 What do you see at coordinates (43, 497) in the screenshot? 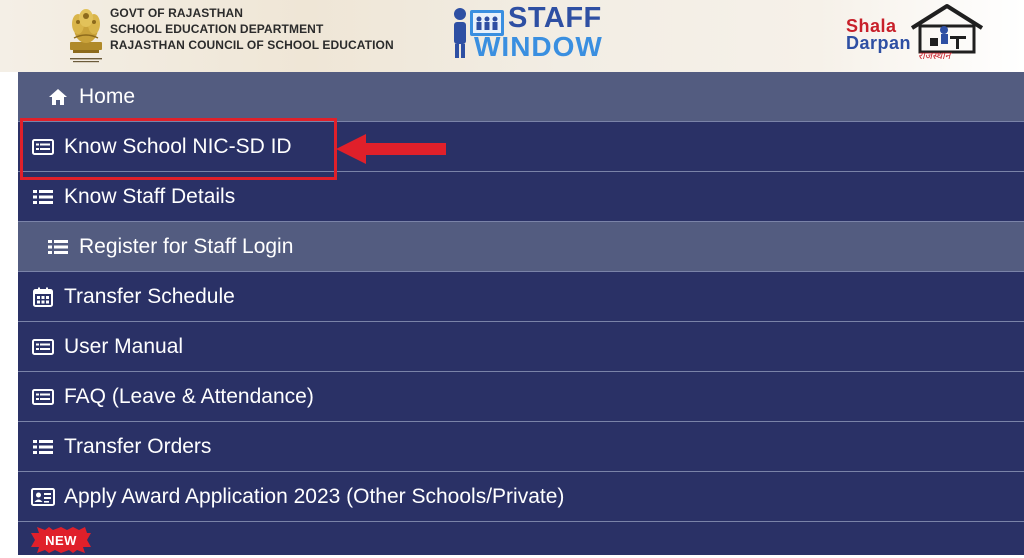
I see `id-card-icon` at bounding box center [43, 497].